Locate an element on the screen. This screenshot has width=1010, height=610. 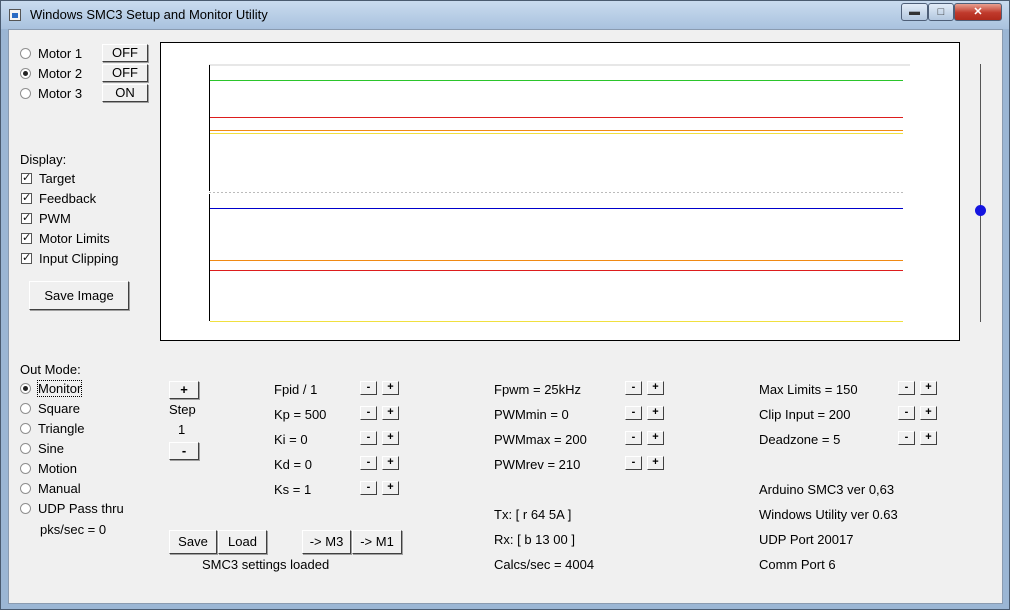
motor-3-radio is located at coordinates (25, 93).